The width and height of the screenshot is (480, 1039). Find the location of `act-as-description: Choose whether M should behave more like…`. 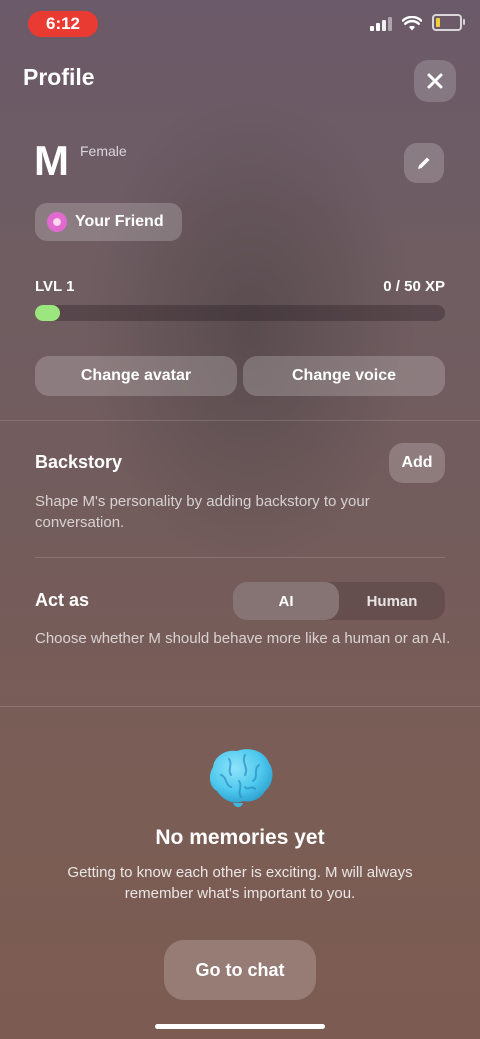

act-as-description: Choose whether M should behave more like… is located at coordinates (243, 638).